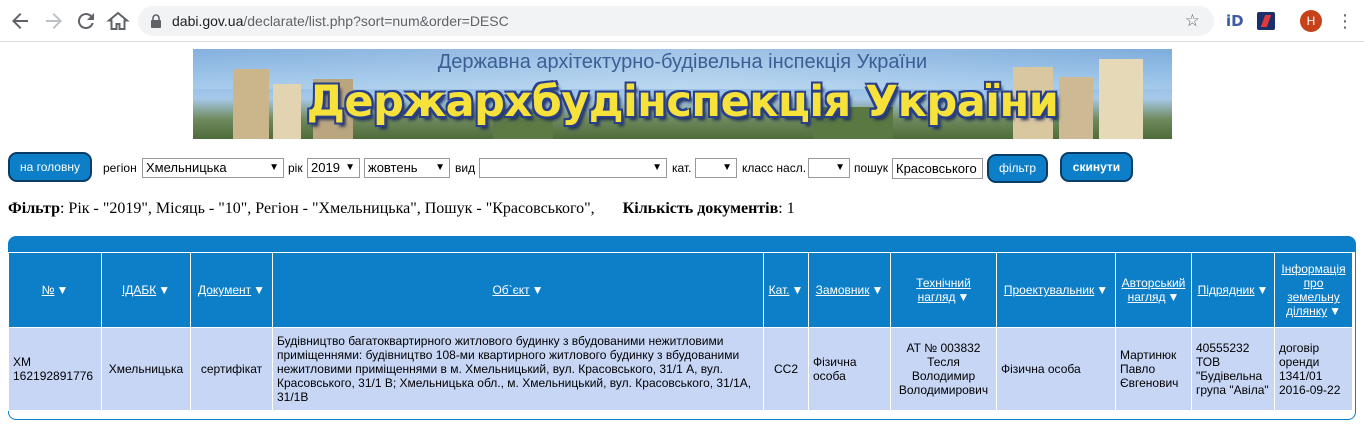 The height and width of the screenshot is (434, 1364). I want to click on cell-customer: Фізична особа, so click(849, 369).